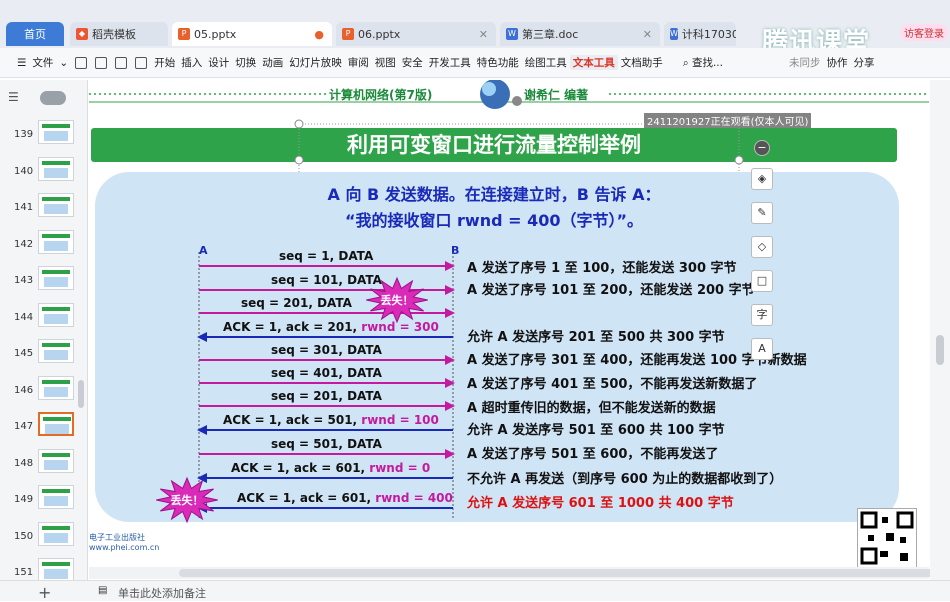  What do you see at coordinates (24, 463) in the screenshot?
I see `slide-number: 148` at bounding box center [24, 463].